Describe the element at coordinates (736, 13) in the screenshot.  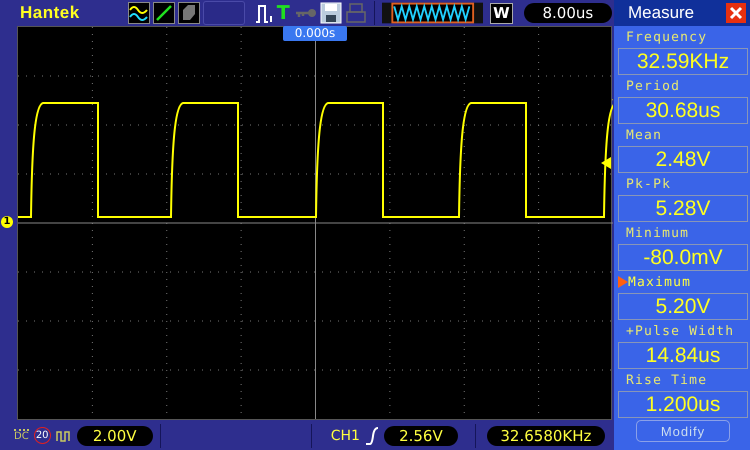
I see `close-button` at that location.